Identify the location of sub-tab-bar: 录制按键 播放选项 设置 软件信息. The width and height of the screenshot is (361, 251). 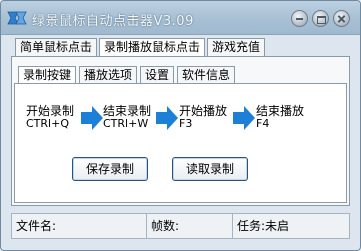
(128, 75).